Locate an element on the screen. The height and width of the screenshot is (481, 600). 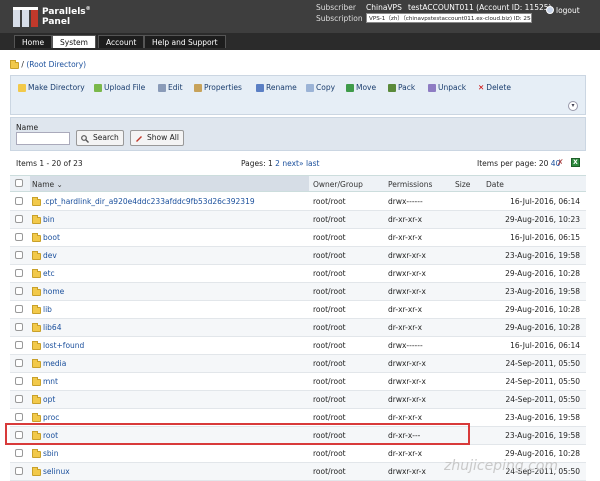
logout-icon is located at coordinates (550, 10).